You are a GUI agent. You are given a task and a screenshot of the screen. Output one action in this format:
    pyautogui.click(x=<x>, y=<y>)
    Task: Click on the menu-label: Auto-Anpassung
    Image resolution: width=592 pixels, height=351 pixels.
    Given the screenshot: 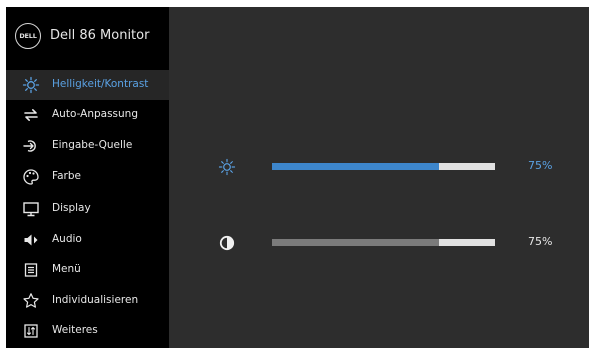 What is the action you would take?
    pyautogui.click(x=95, y=114)
    